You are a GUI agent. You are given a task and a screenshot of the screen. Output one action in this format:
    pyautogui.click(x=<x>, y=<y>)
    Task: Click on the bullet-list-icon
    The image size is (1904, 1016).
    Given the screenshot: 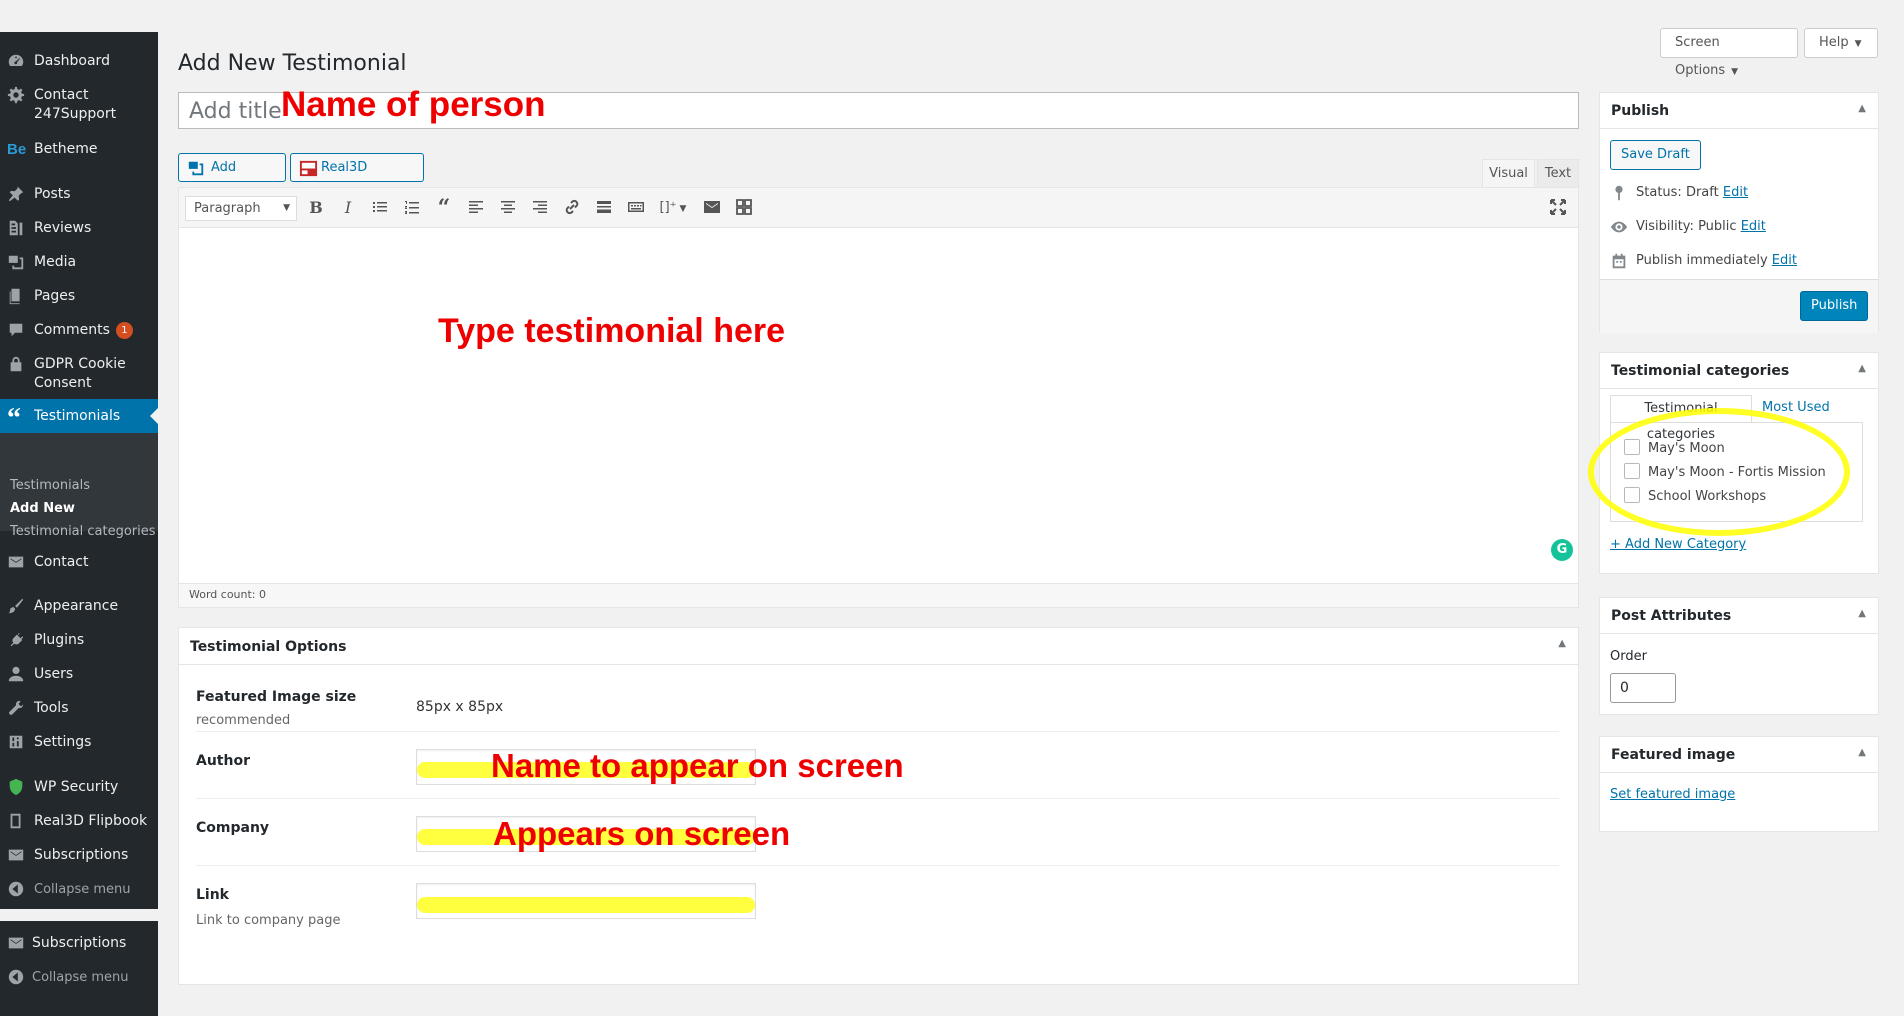 What is the action you would take?
    pyautogui.click(x=380, y=208)
    